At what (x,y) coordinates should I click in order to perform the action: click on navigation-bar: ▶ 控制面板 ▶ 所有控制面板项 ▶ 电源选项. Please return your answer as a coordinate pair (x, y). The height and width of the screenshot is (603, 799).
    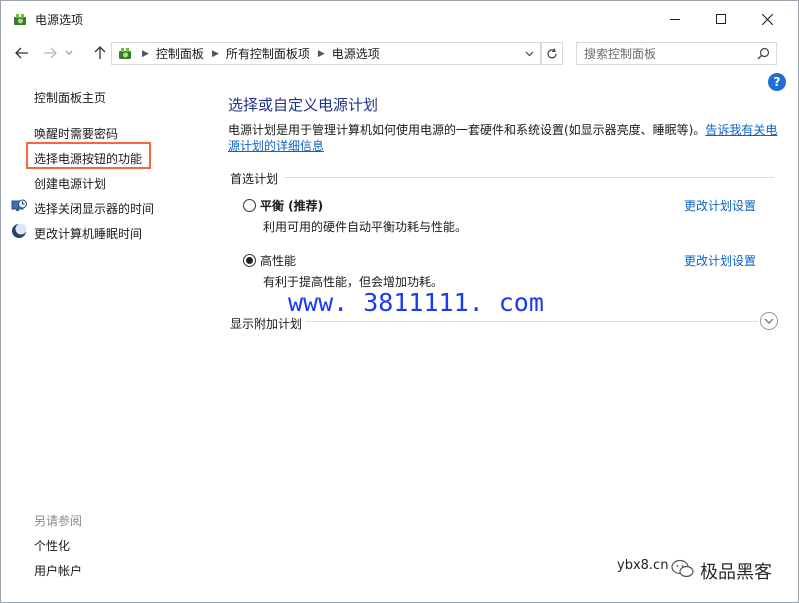
    Looking at the image, I should click on (399, 53).